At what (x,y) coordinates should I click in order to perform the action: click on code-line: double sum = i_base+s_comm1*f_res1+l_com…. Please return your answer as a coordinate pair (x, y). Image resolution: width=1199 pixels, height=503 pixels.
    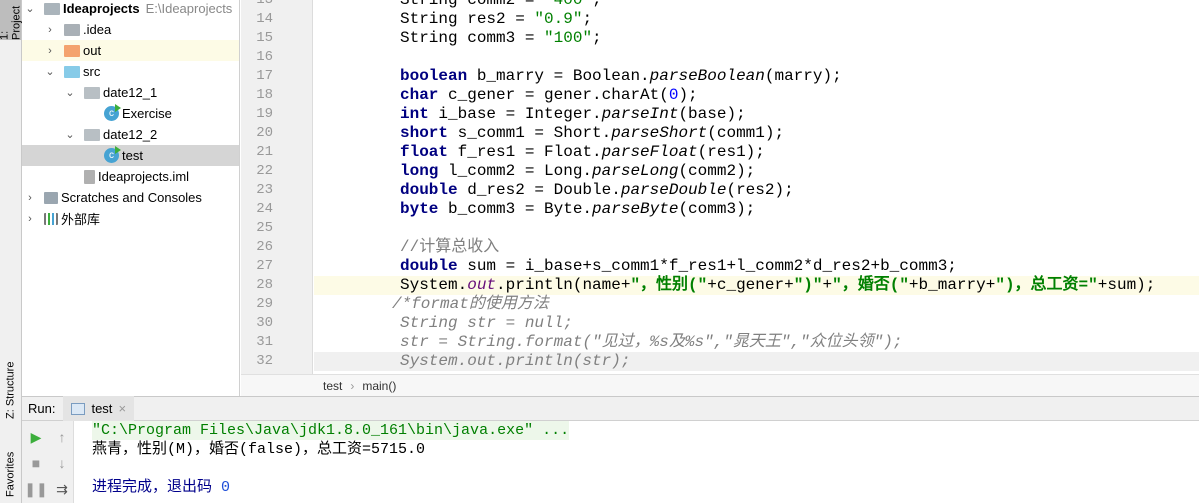
    Looking at the image, I should click on (756, 266).